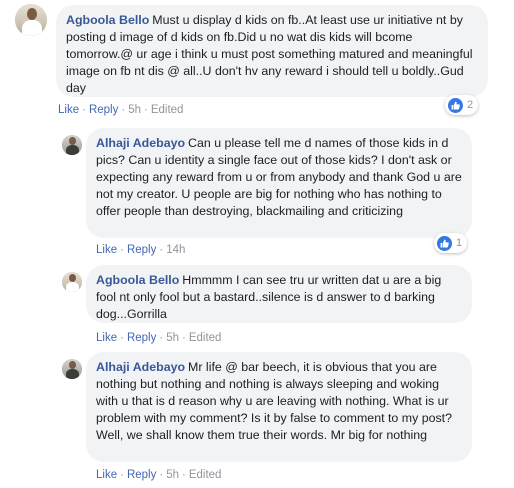 The image size is (514, 488). I want to click on reaction-count-value: 1, so click(459, 243).